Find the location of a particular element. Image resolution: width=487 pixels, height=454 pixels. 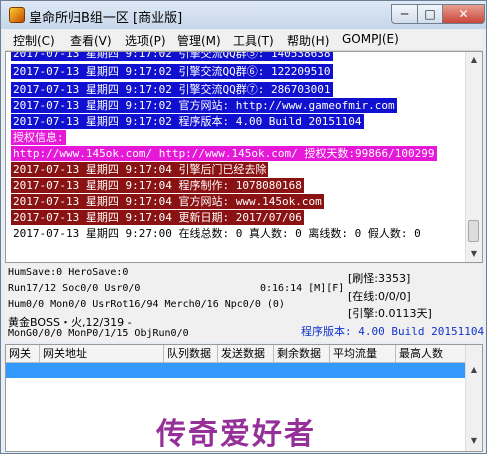

maximize-button: □ is located at coordinates (430, 14).